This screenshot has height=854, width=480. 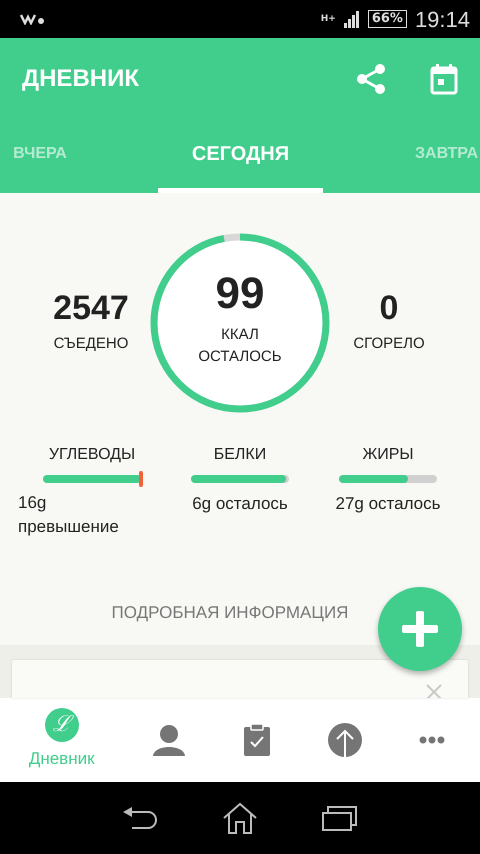 What do you see at coordinates (240, 818) in the screenshot?
I see `home-icon` at bounding box center [240, 818].